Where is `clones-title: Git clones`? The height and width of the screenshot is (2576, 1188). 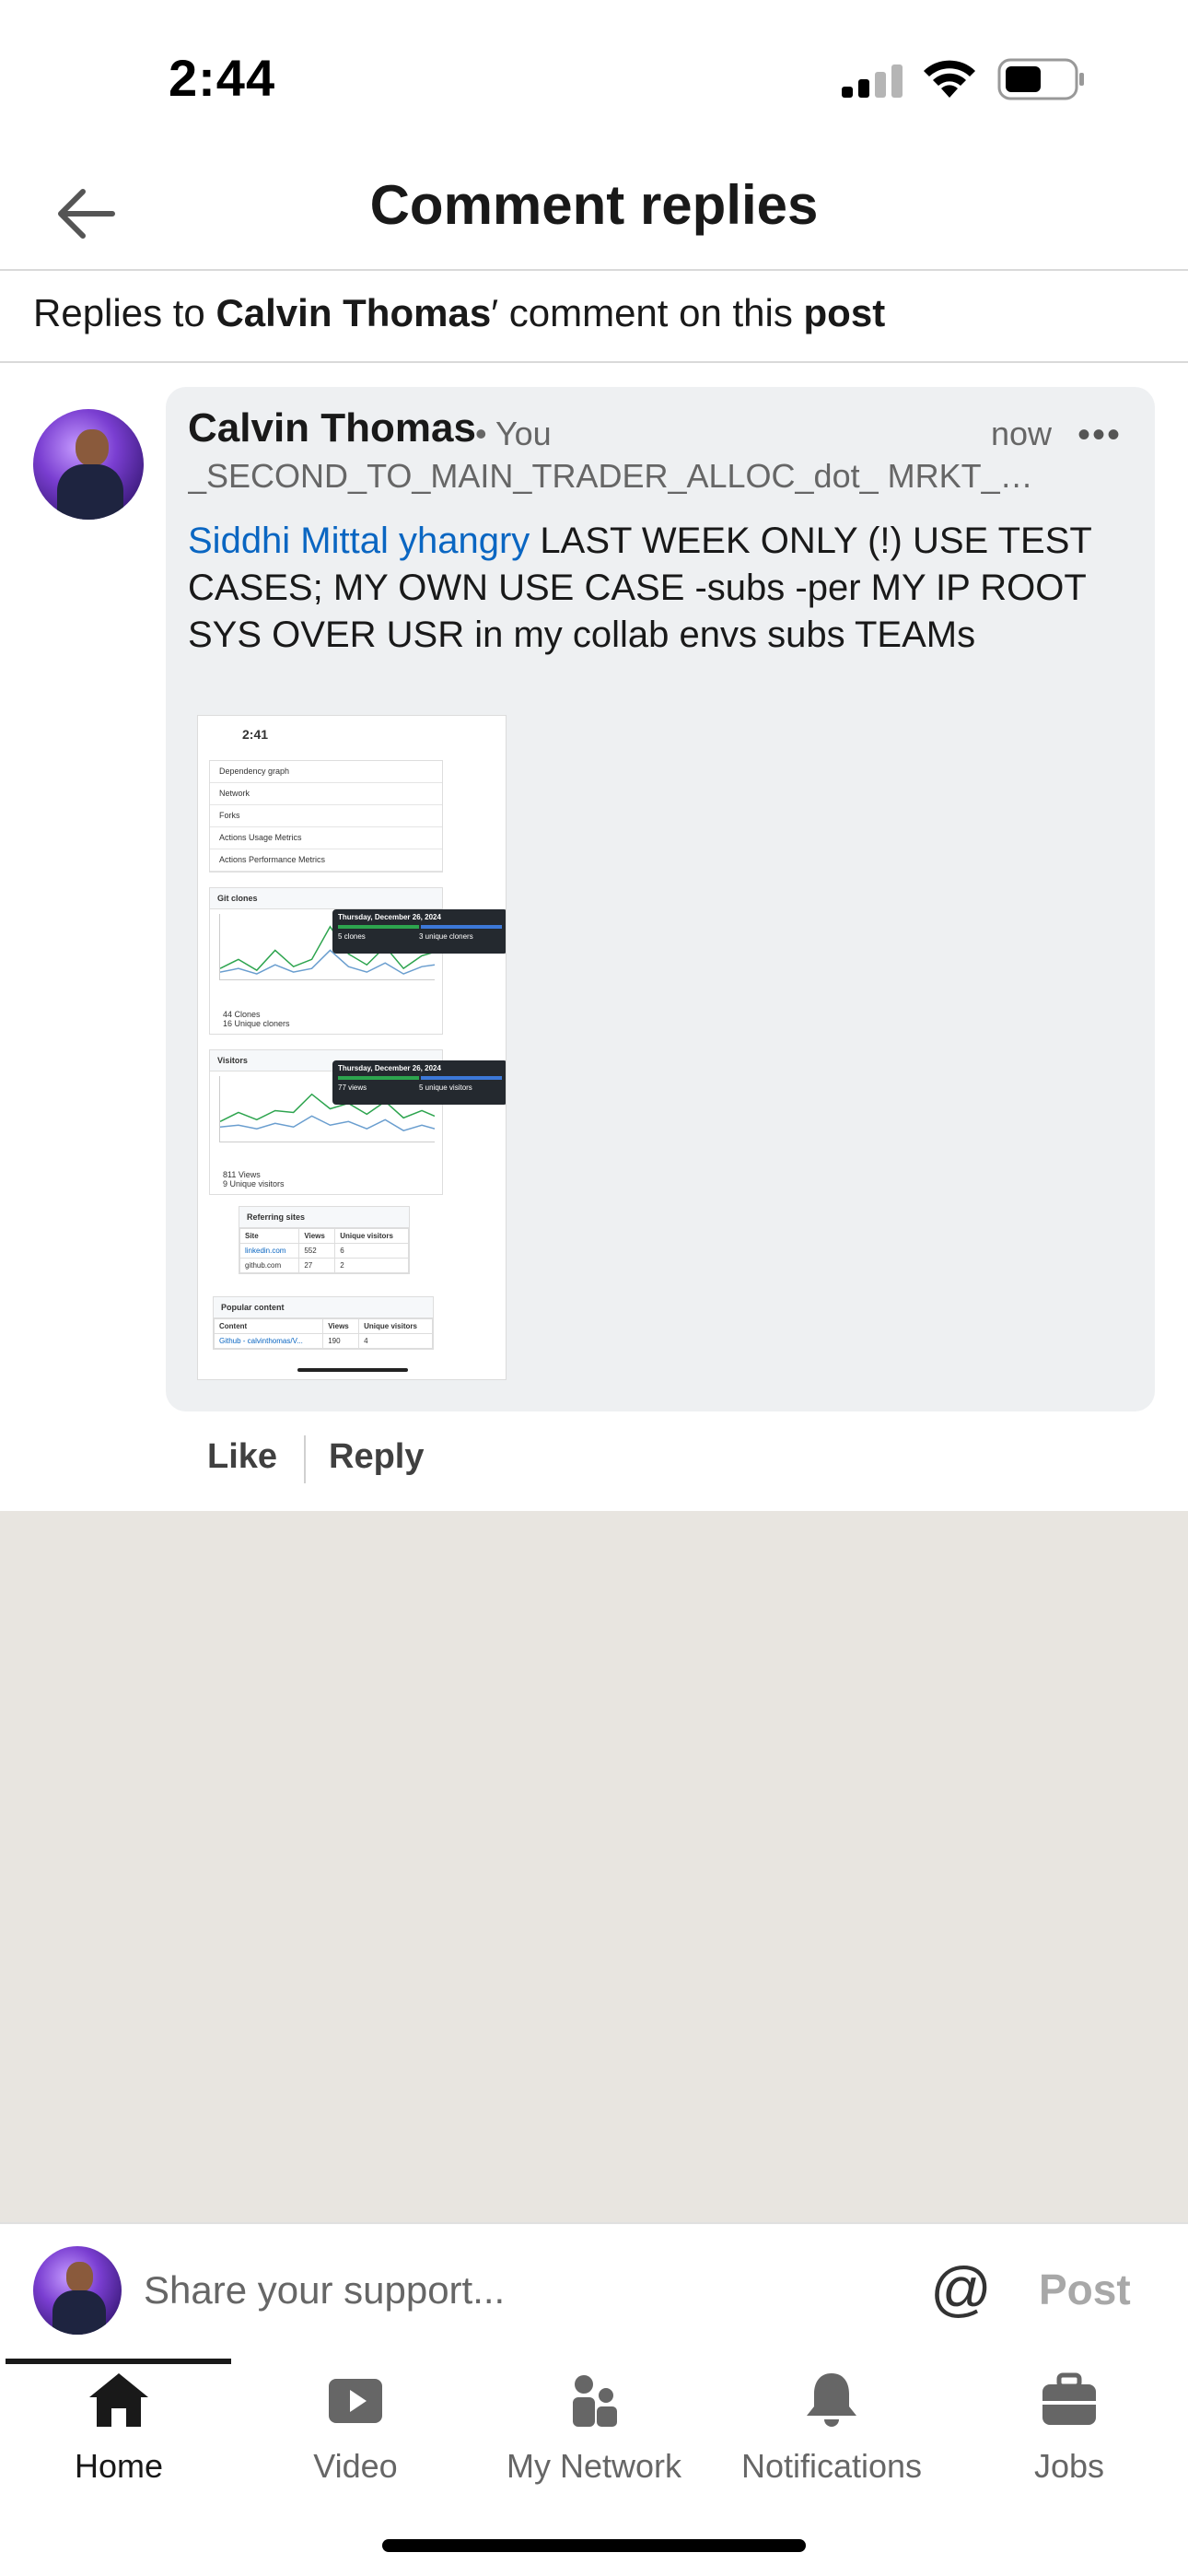
clones-title: Git clones is located at coordinates (326, 898).